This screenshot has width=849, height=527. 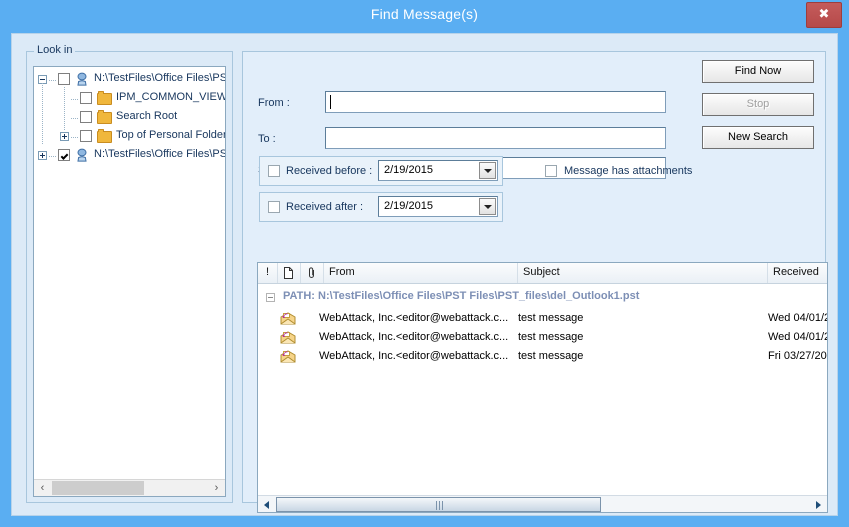 What do you see at coordinates (330, 102) in the screenshot?
I see `text-caret` at bounding box center [330, 102].